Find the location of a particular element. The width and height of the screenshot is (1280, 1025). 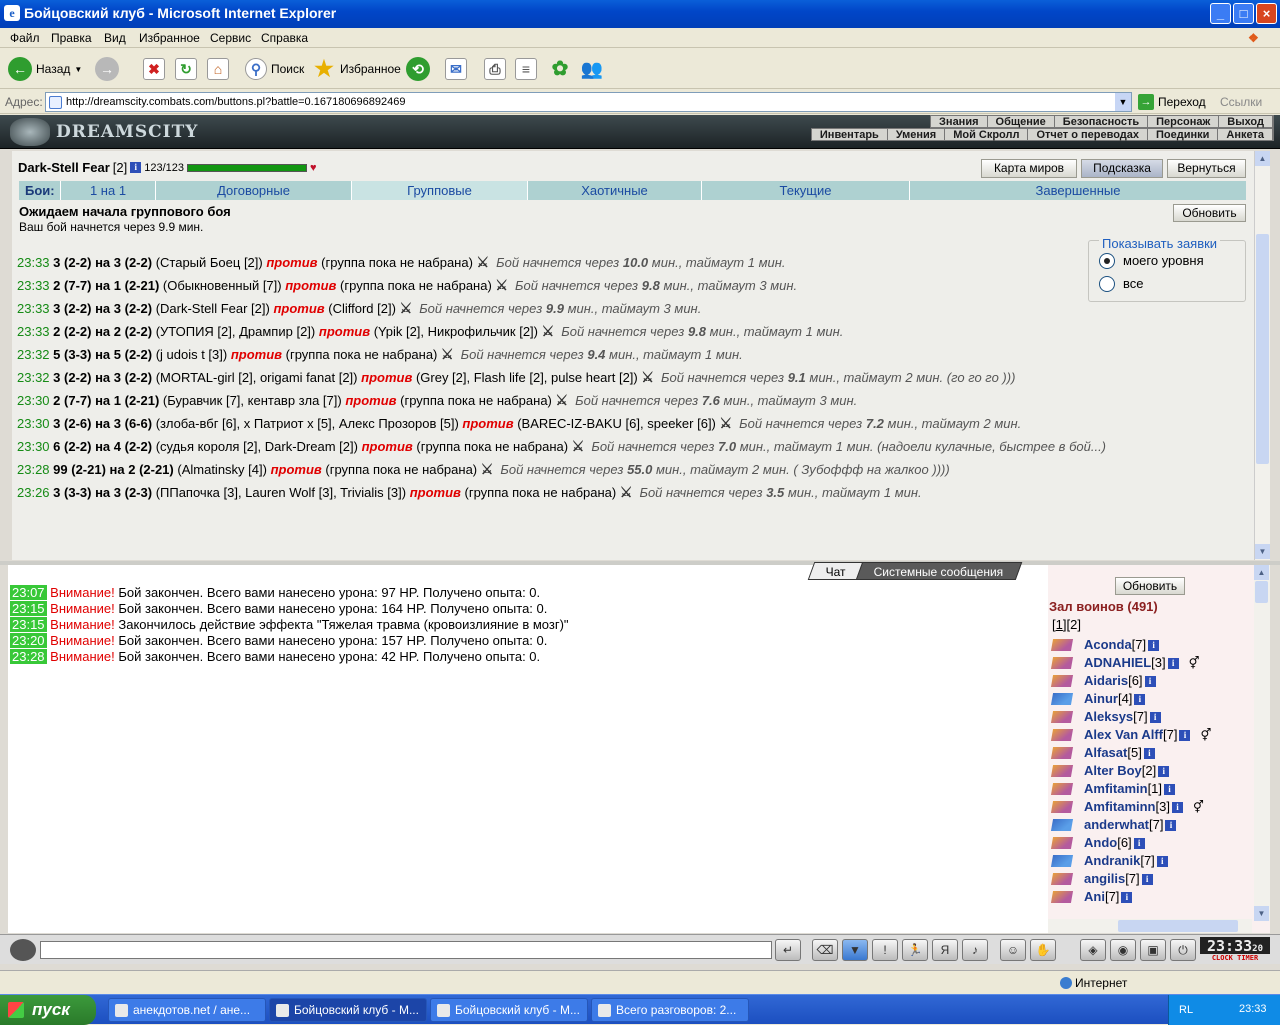

filter-icon: ▼ is located at coordinates (855, 950).